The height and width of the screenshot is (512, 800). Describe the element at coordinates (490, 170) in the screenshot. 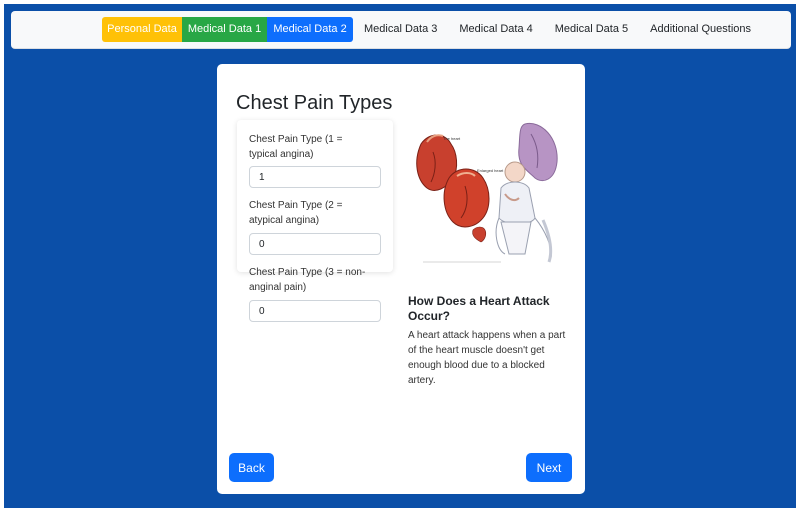

I see `enlarged-heart-caption: Enlarged heart` at that location.